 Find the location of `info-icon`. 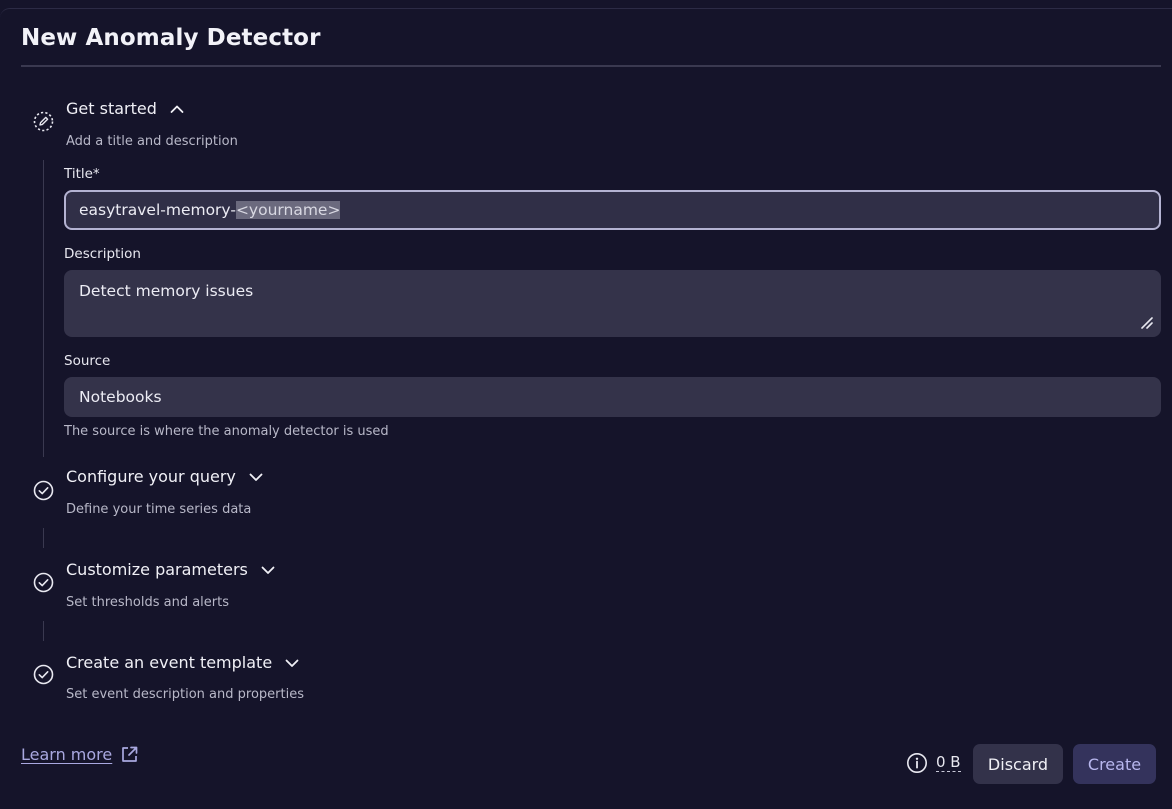

info-icon is located at coordinates (917, 763).